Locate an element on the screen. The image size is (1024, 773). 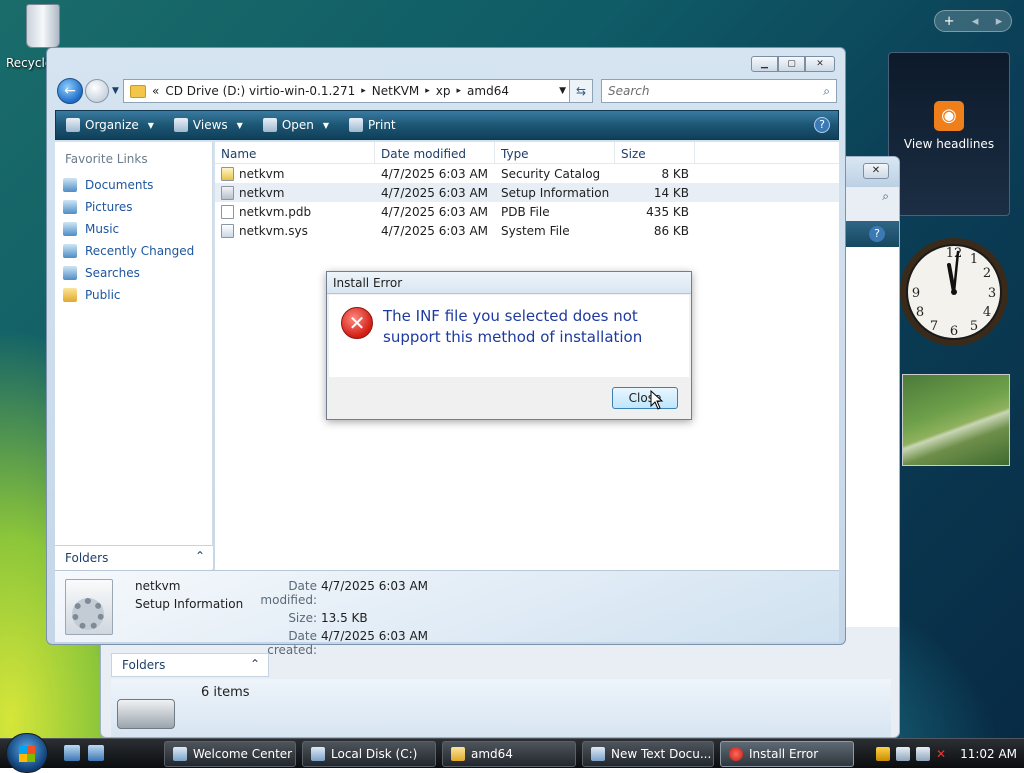
feed-headlines-gadget: ◉ View headlines is located at coordinates (949, 134).